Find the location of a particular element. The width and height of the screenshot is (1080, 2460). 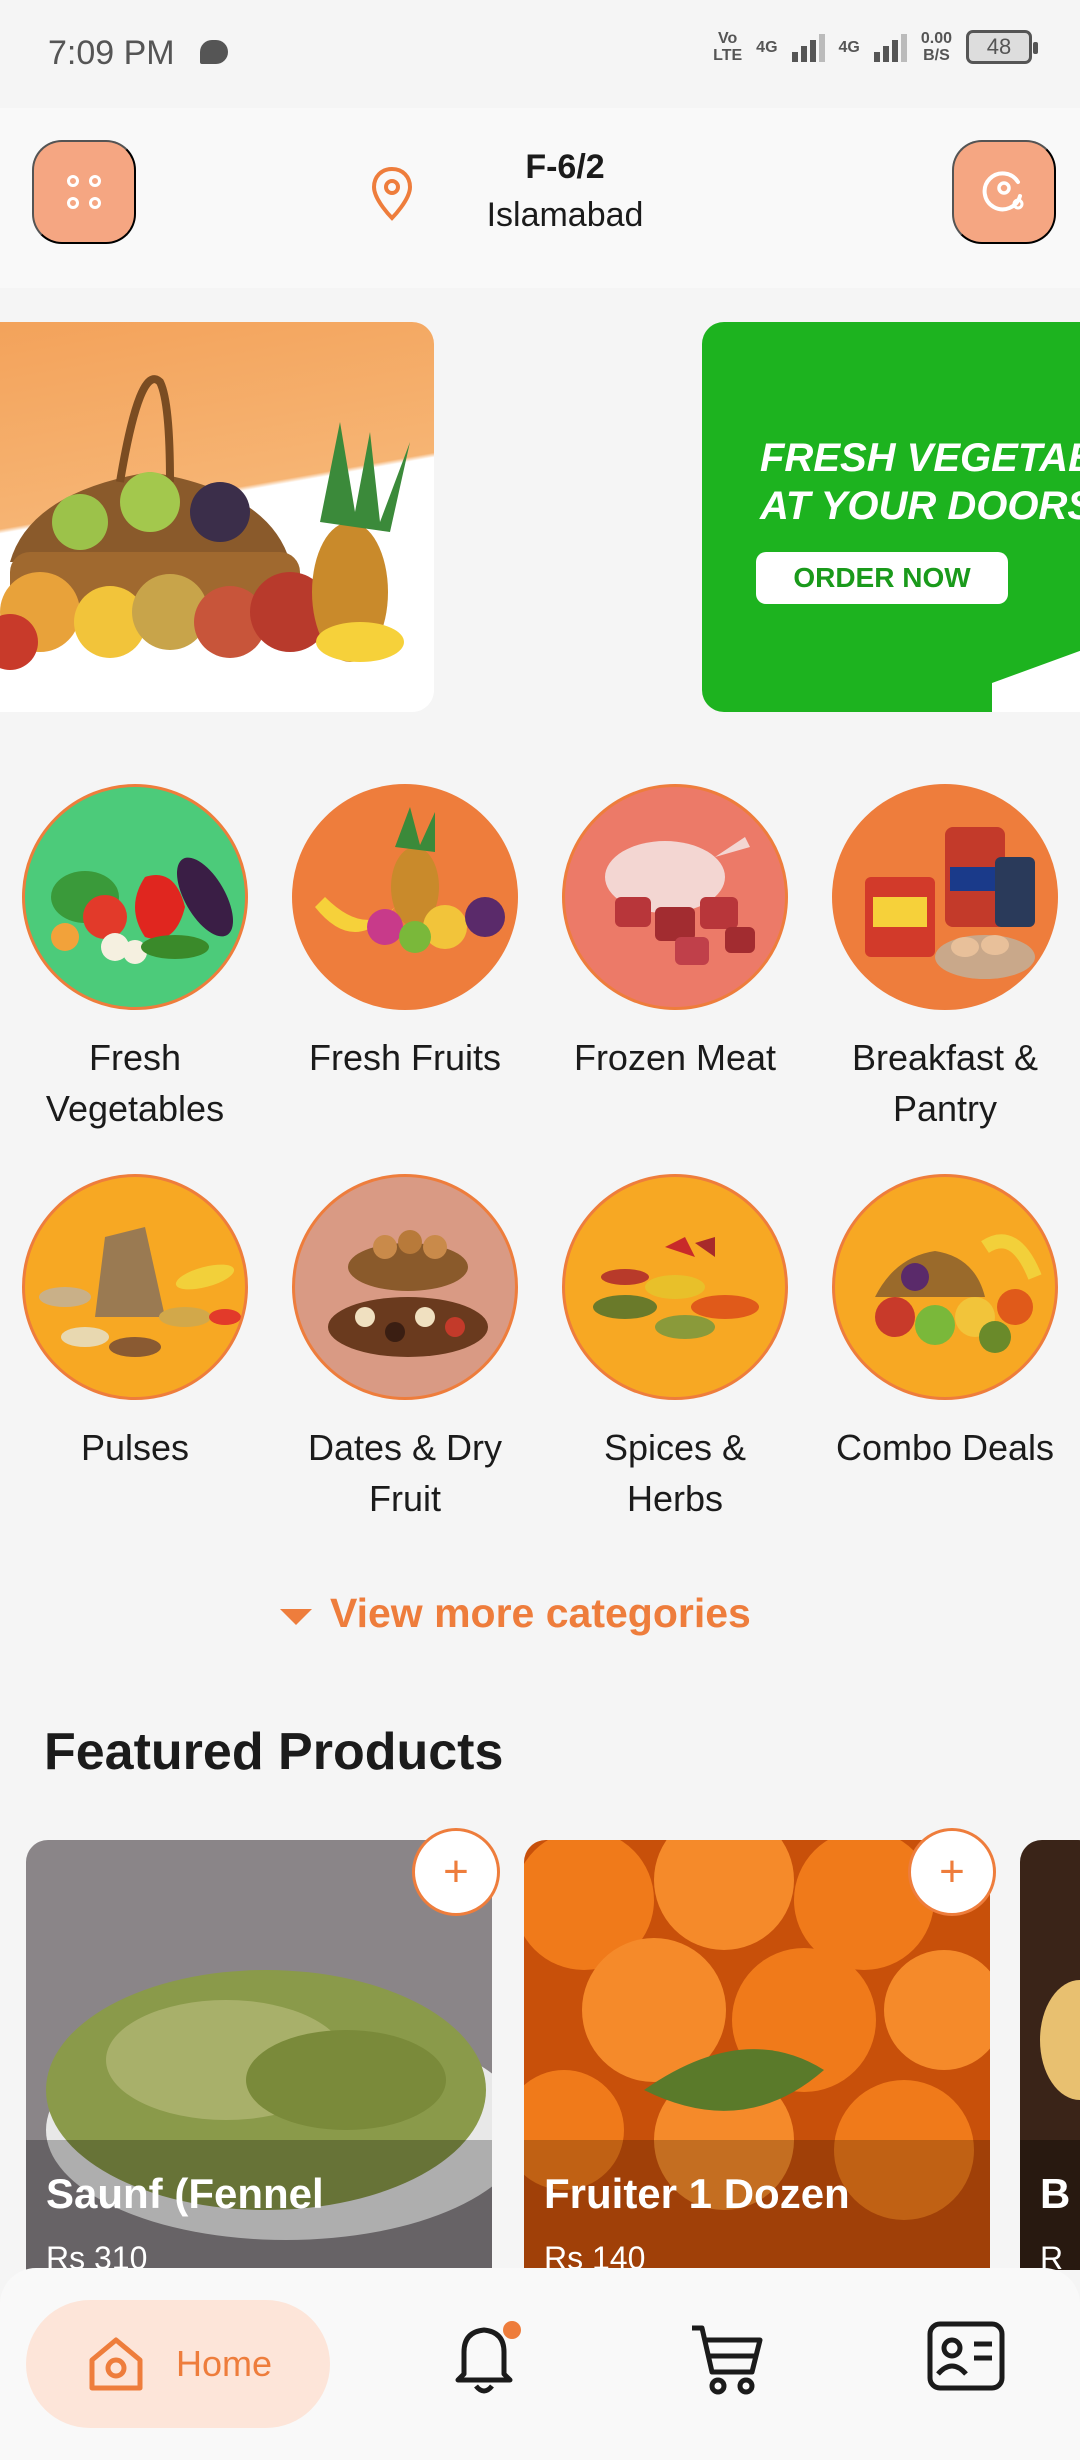

product-price: R is located at coordinates (1052, 2255).